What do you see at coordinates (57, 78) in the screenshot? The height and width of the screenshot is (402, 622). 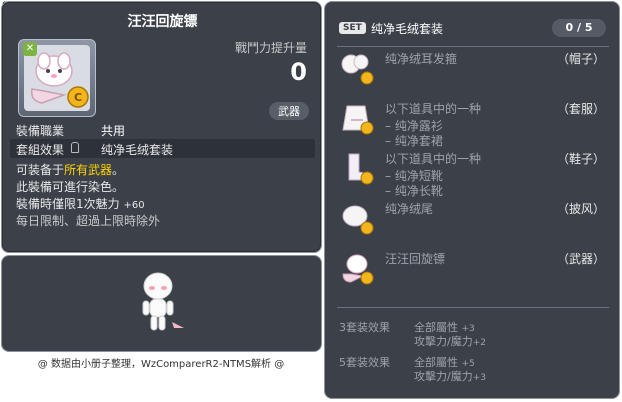 I see `item-icon-frame: C ✕` at bounding box center [57, 78].